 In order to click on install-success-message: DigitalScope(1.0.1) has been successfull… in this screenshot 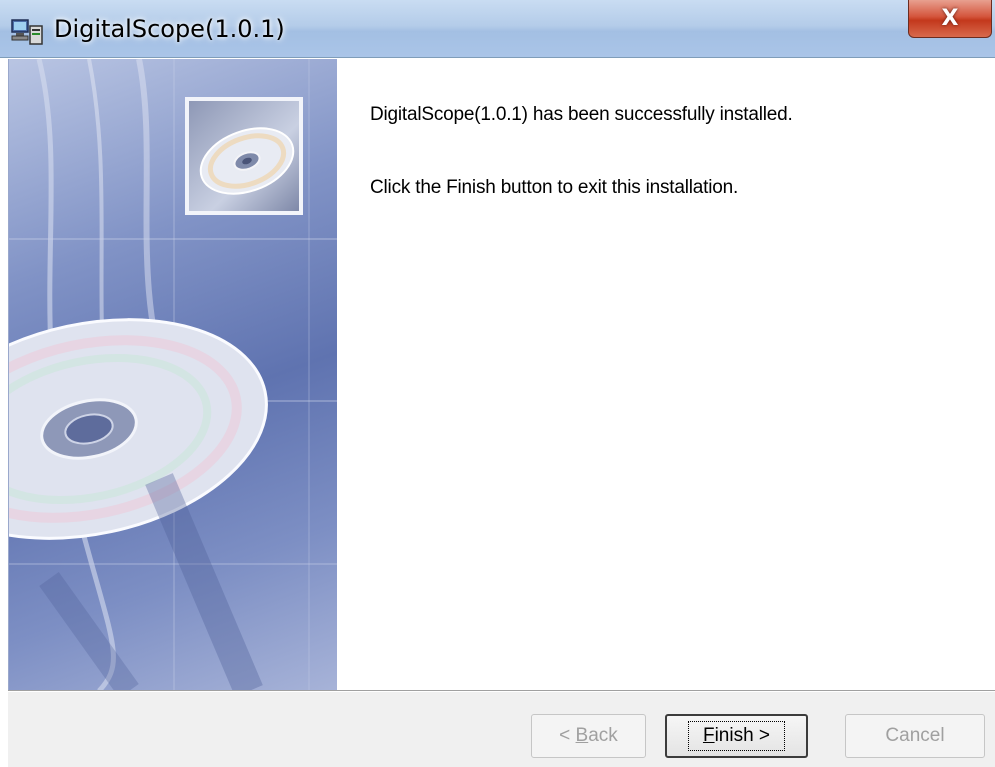, I will do `click(581, 114)`.